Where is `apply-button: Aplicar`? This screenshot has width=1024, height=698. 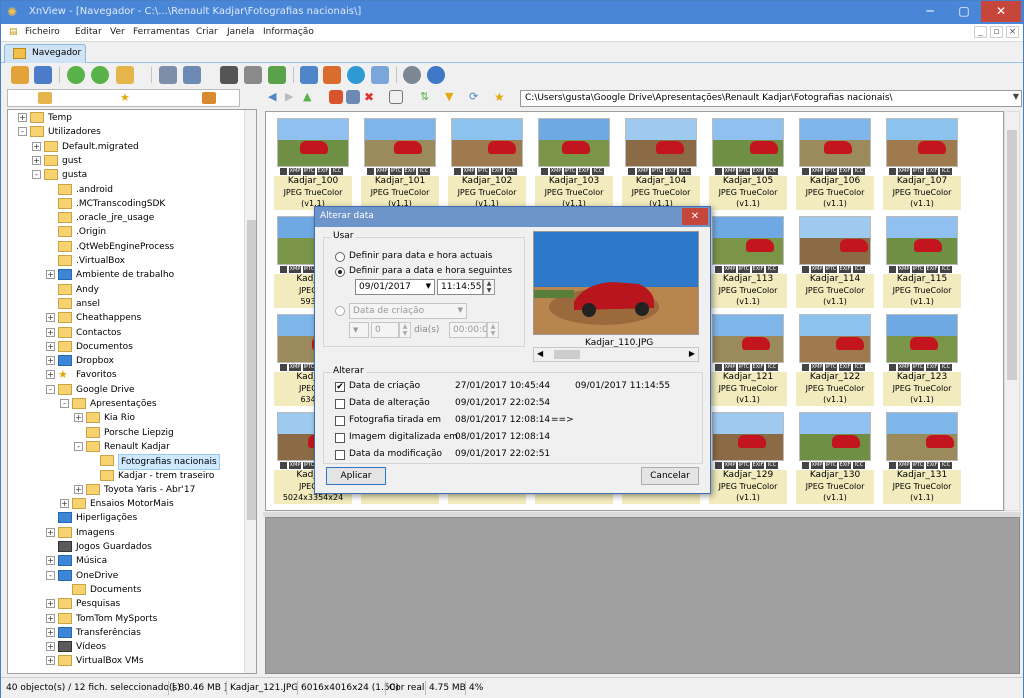 apply-button: Aplicar is located at coordinates (356, 476).